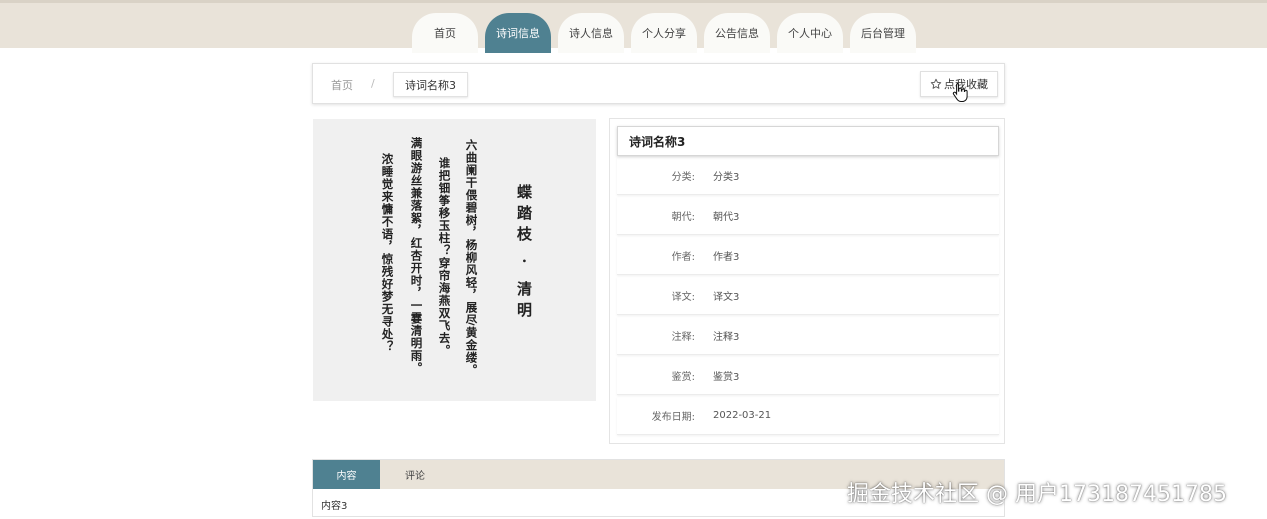 This screenshot has height=519, width=1267. I want to click on nav-item-poets: 诗人信息, so click(591, 33).